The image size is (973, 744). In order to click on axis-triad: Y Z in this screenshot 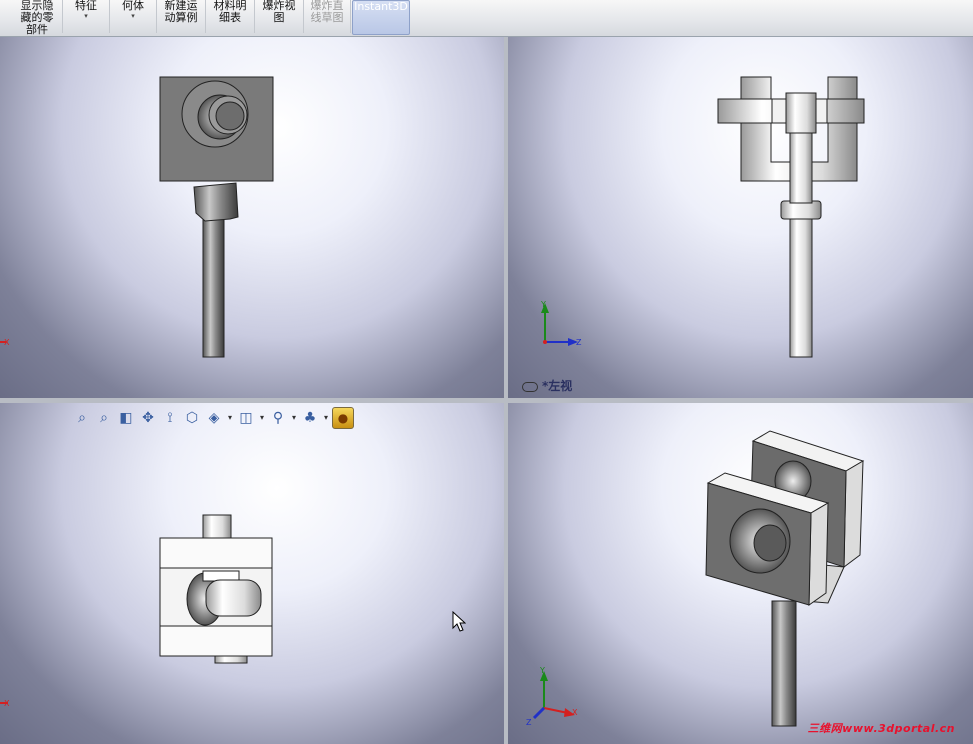, I will do `click(561, 323)`.